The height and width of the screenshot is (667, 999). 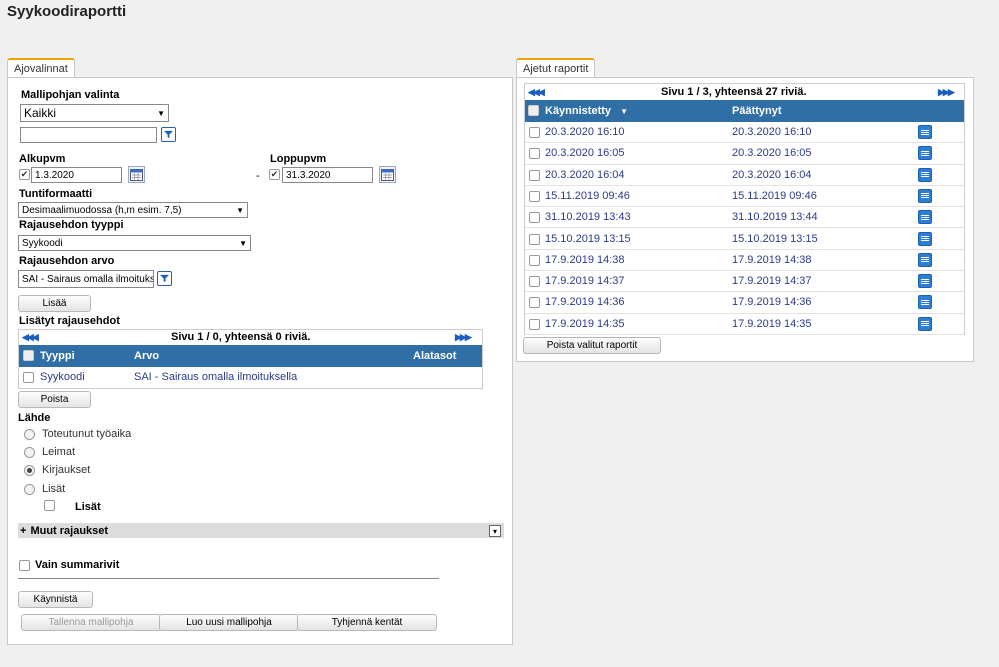 What do you see at coordinates (102, 210) in the screenshot?
I see `hour-format-selected: Desimaalimuodossa (h,m esim. 7,5)` at bounding box center [102, 210].